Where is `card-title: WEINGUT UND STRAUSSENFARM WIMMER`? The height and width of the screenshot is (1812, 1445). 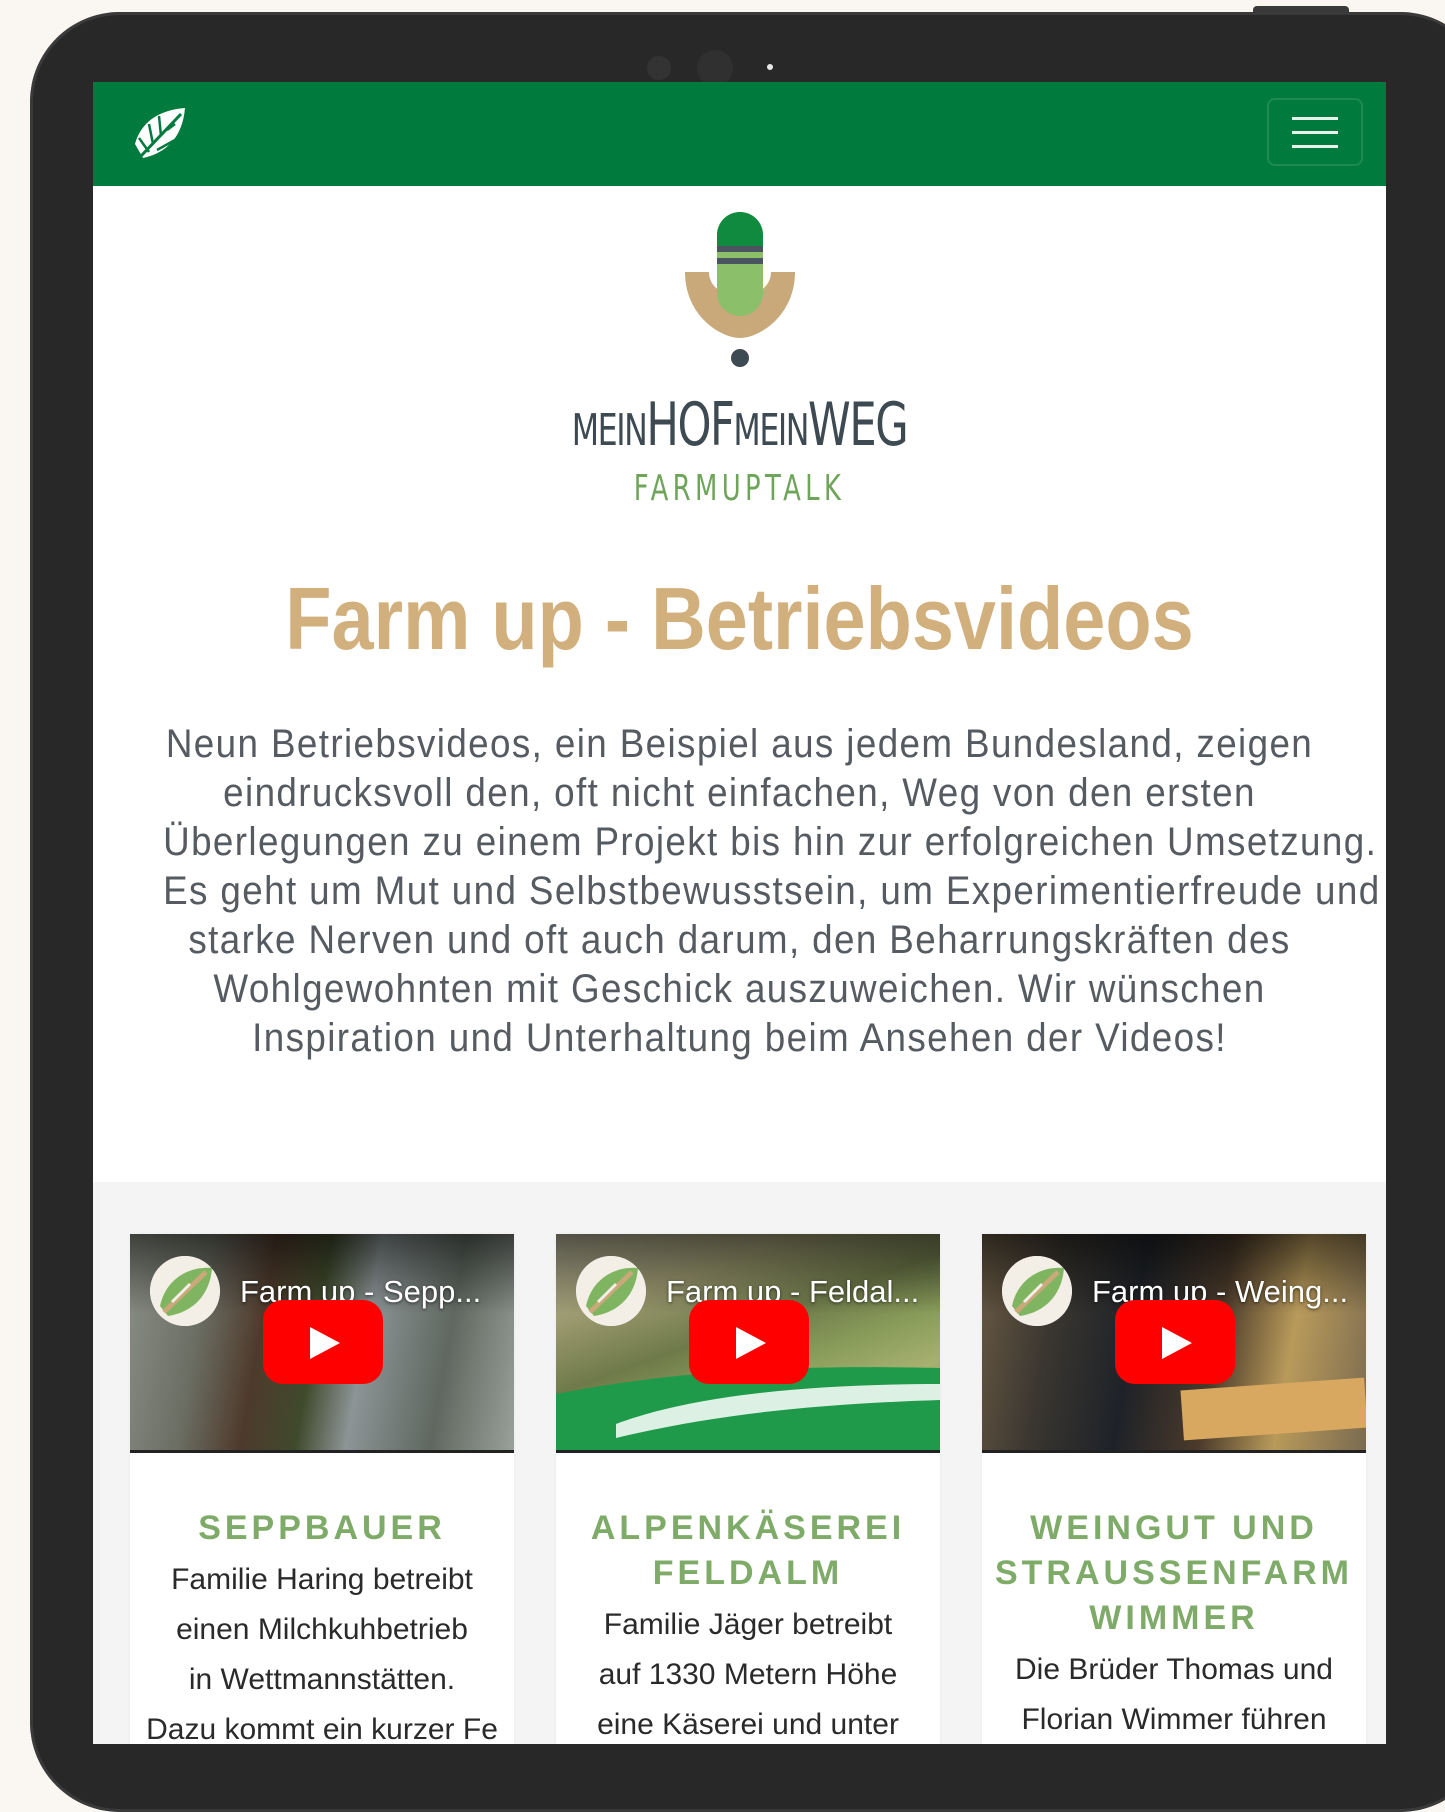
card-title: WEINGUT UND STRAUSSENFARM WIMMER is located at coordinates (1174, 1573).